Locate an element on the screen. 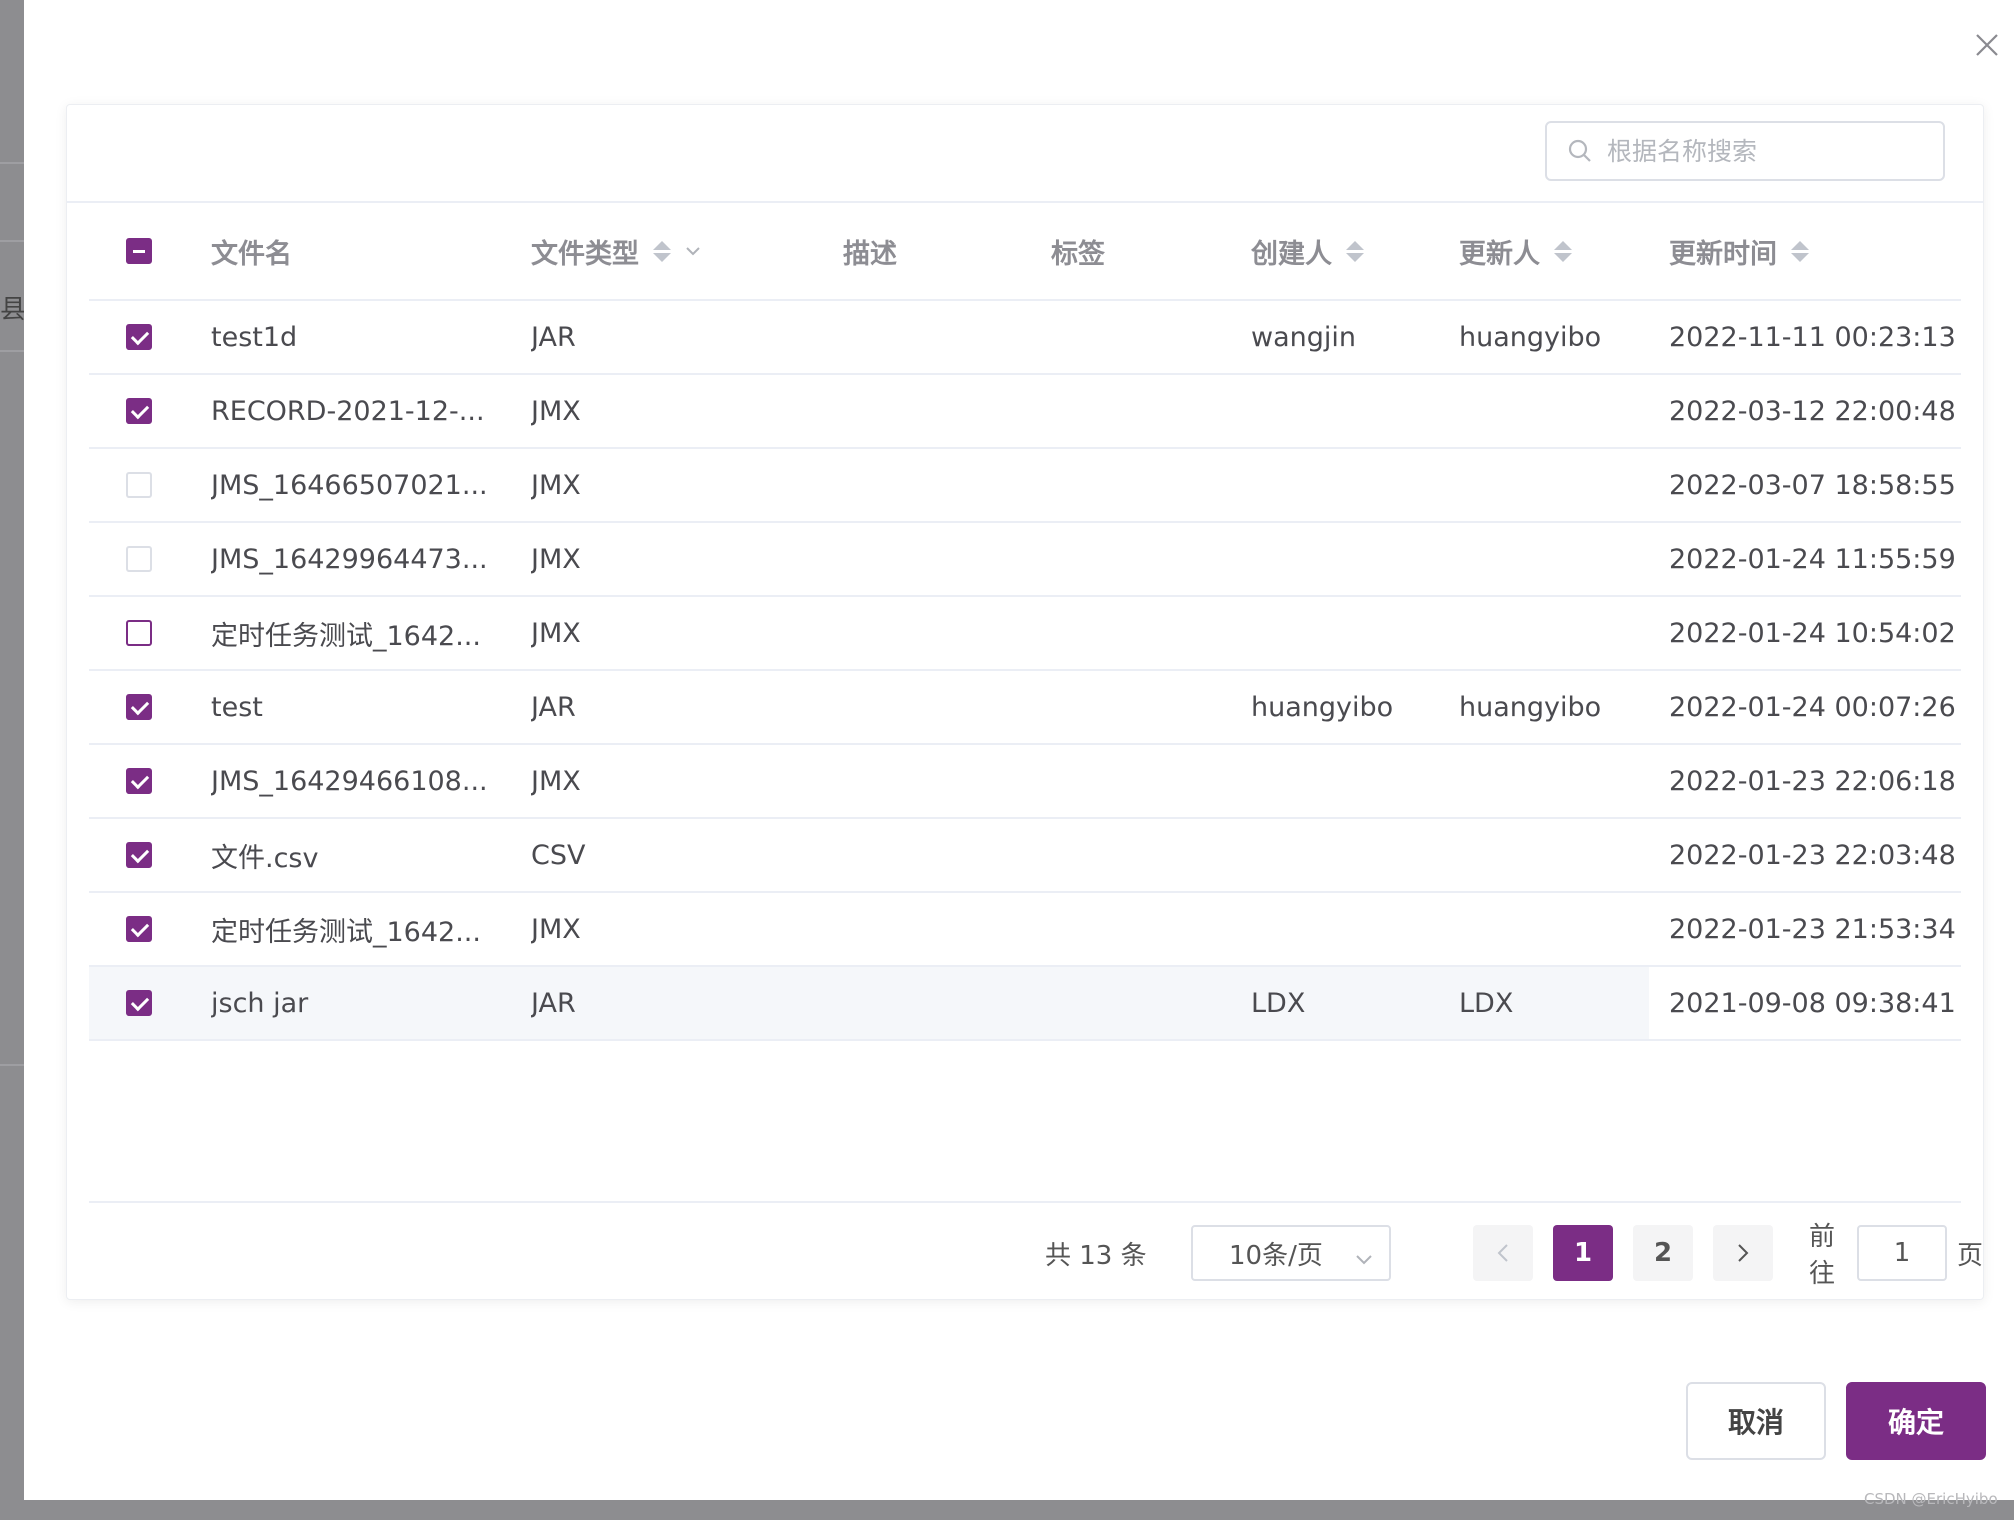 This screenshot has height=1520, width=2014. cell-type: JAR is located at coordinates (553, 337).